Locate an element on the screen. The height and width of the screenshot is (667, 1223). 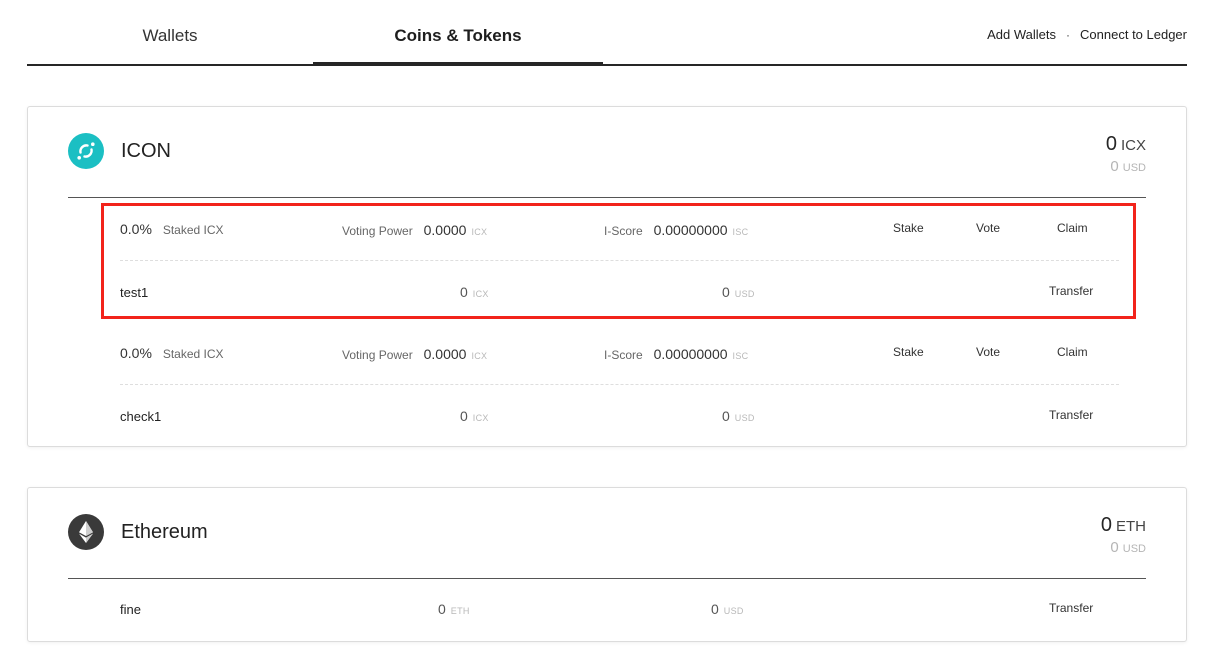
wallet-name: test1 is located at coordinates (134, 292).